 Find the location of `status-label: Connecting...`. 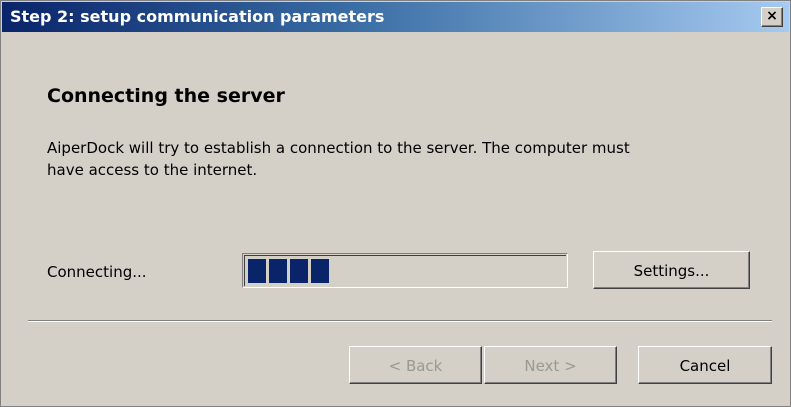

status-label: Connecting... is located at coordinates (97, 272).